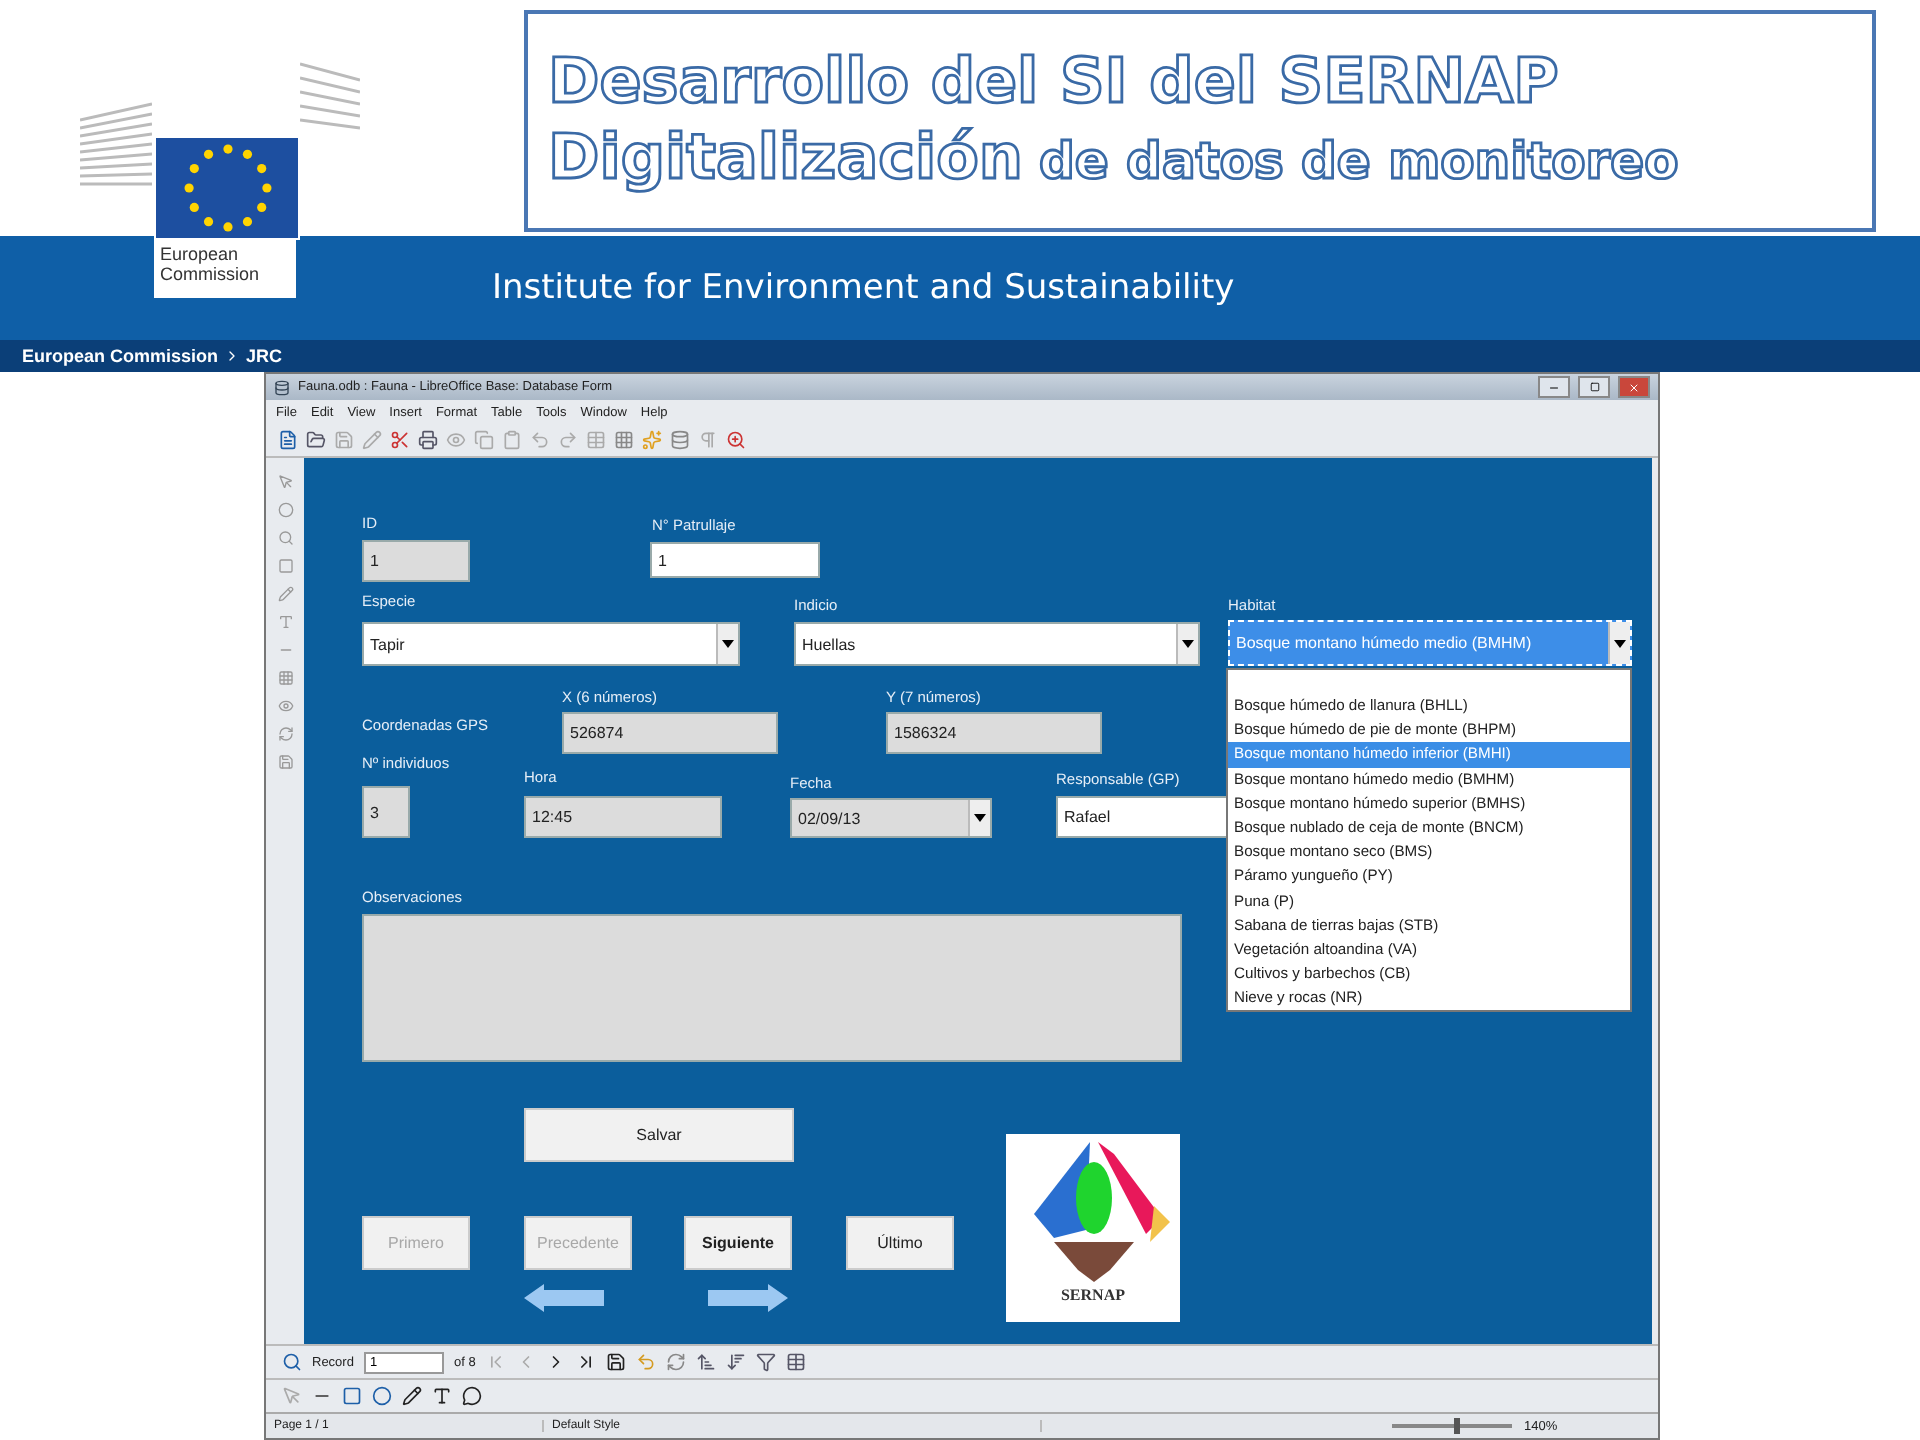 This screenshot has width=1920, height=1440. I want to click on save-button: Salvar, so click(659, 1135).